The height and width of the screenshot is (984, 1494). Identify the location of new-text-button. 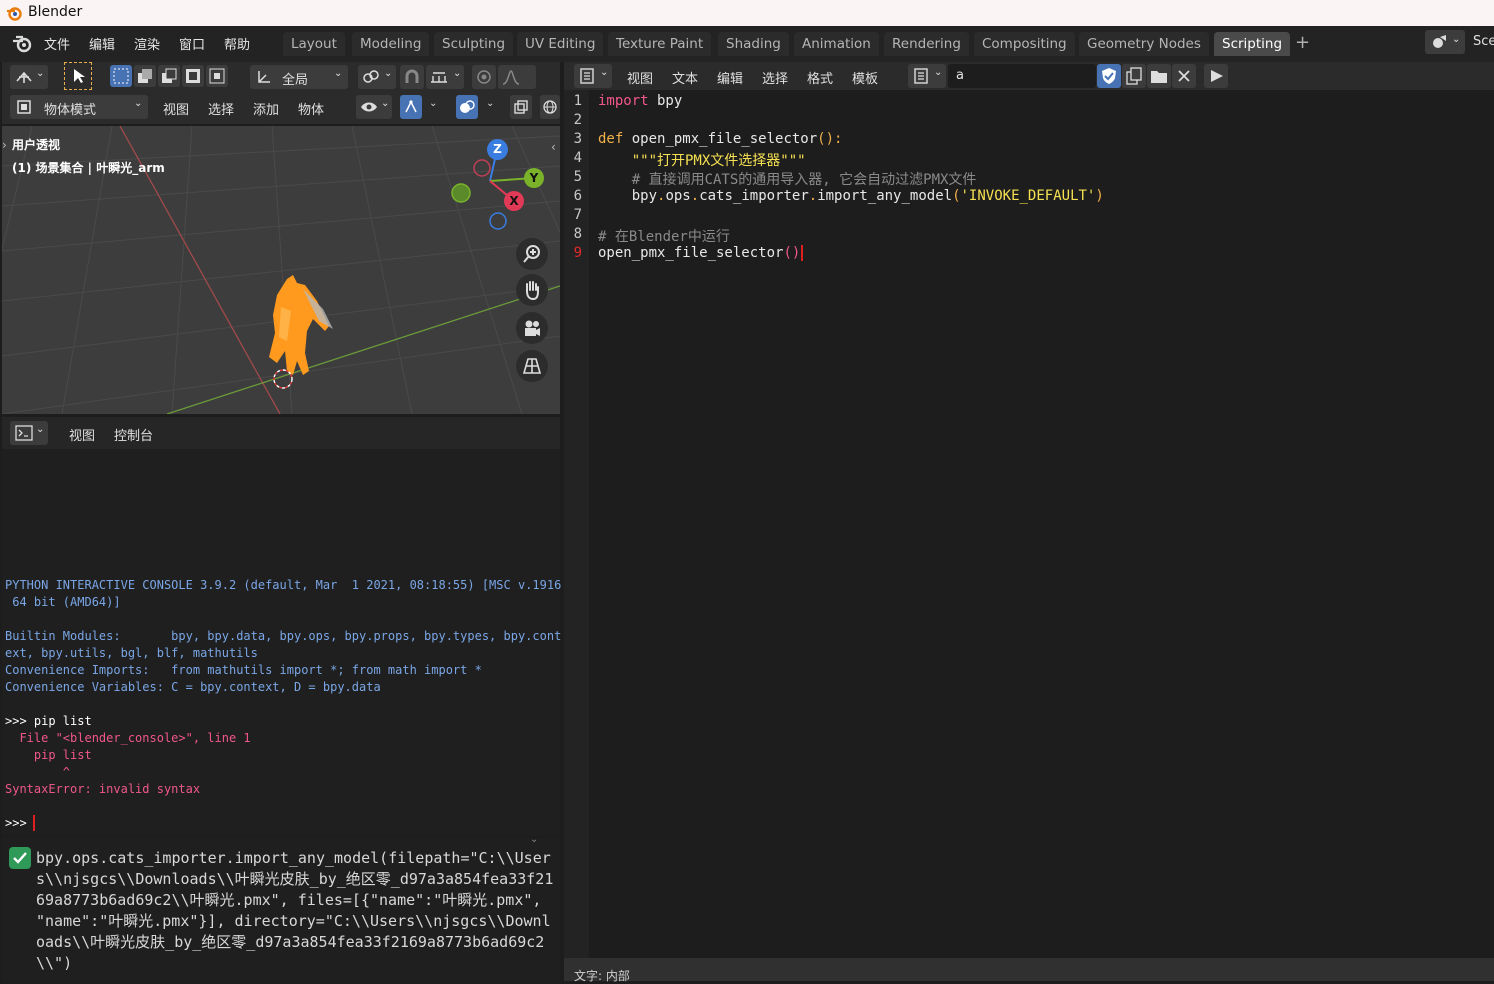
(1134, 76).